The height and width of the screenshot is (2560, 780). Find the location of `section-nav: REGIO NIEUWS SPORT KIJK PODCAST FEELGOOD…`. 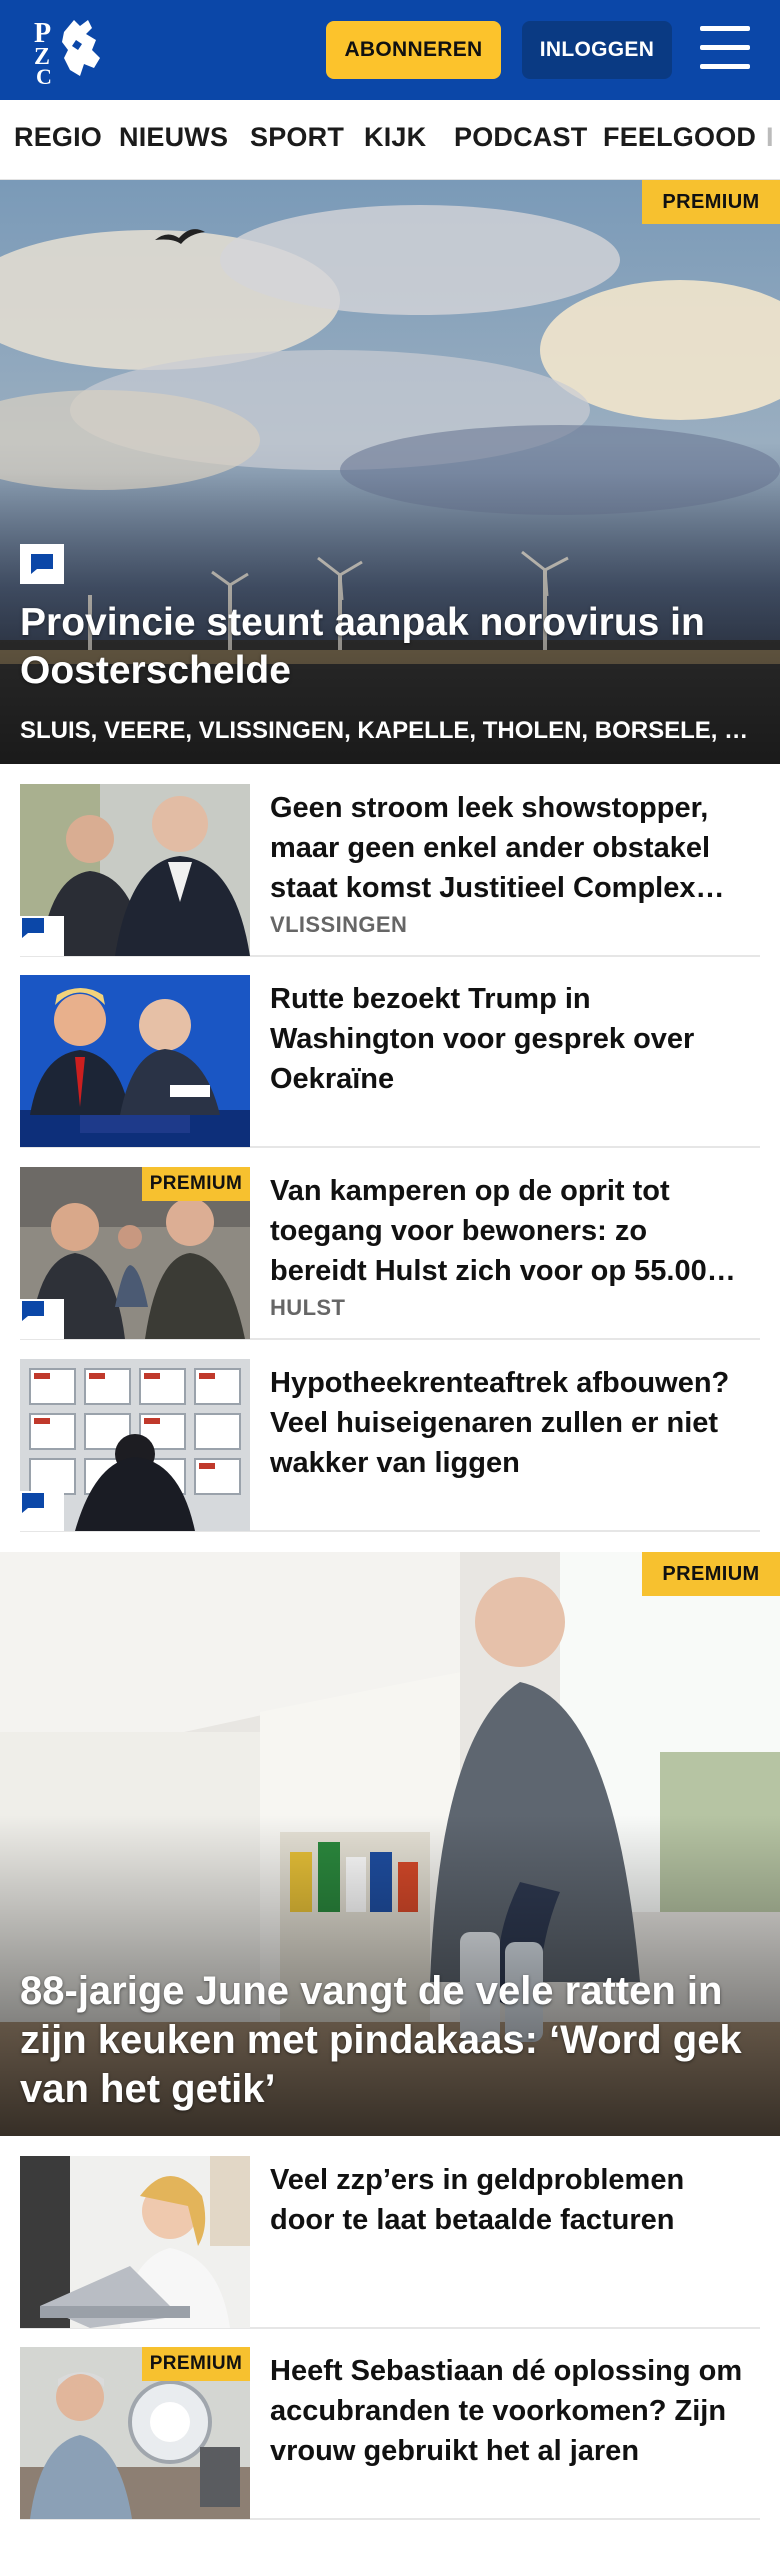

section-nav: REGIO NIEUWS SPORT KIJK PODCAST FEELGOOD… is located at coordinates (390, 140).